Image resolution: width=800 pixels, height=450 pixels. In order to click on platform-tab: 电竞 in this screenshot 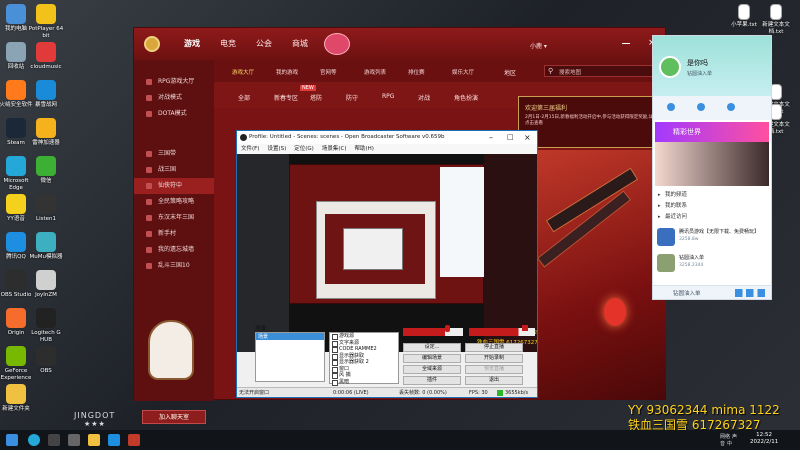, I will do `click(228, 43)`.